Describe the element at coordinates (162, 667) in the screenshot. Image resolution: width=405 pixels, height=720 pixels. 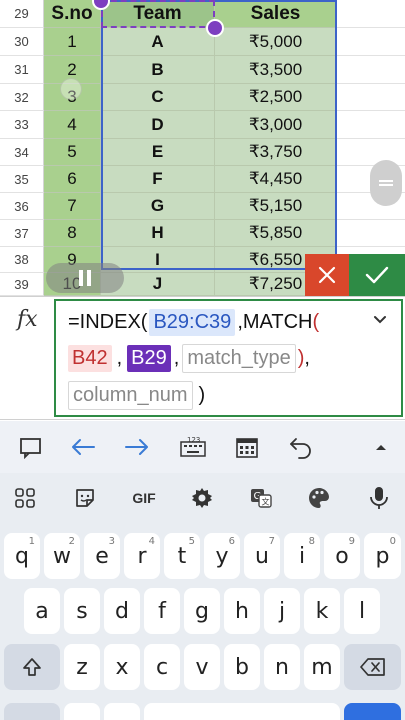
I see `key-c: c` at that location.